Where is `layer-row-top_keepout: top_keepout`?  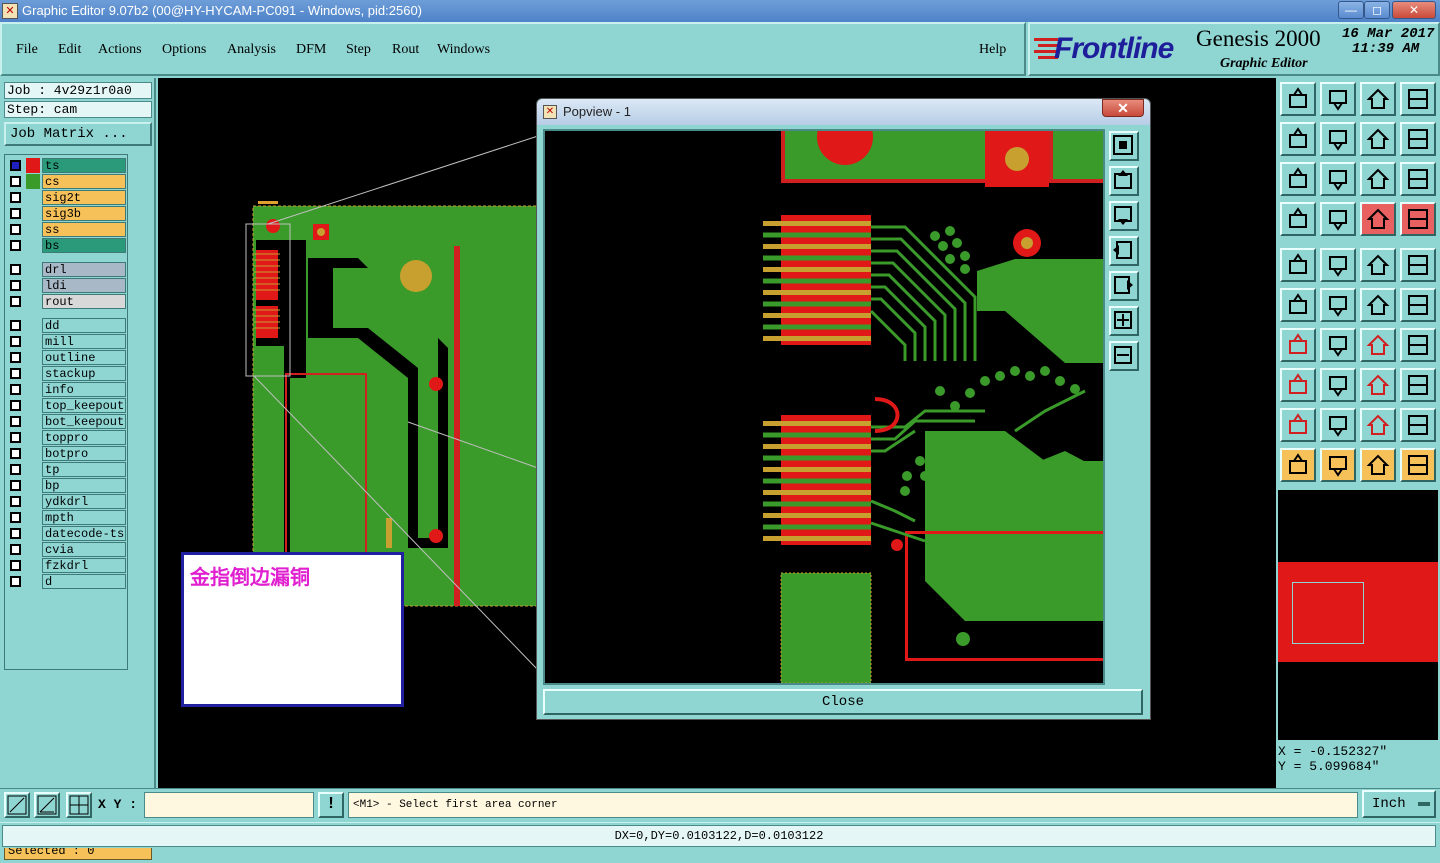 layer-row-top_keepout: top_keepout is located at coordinates (67, 405).